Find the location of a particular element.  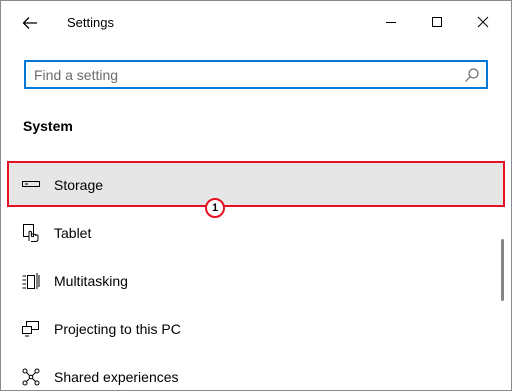

title-bar: Settings is located at coordinates (256, 23).